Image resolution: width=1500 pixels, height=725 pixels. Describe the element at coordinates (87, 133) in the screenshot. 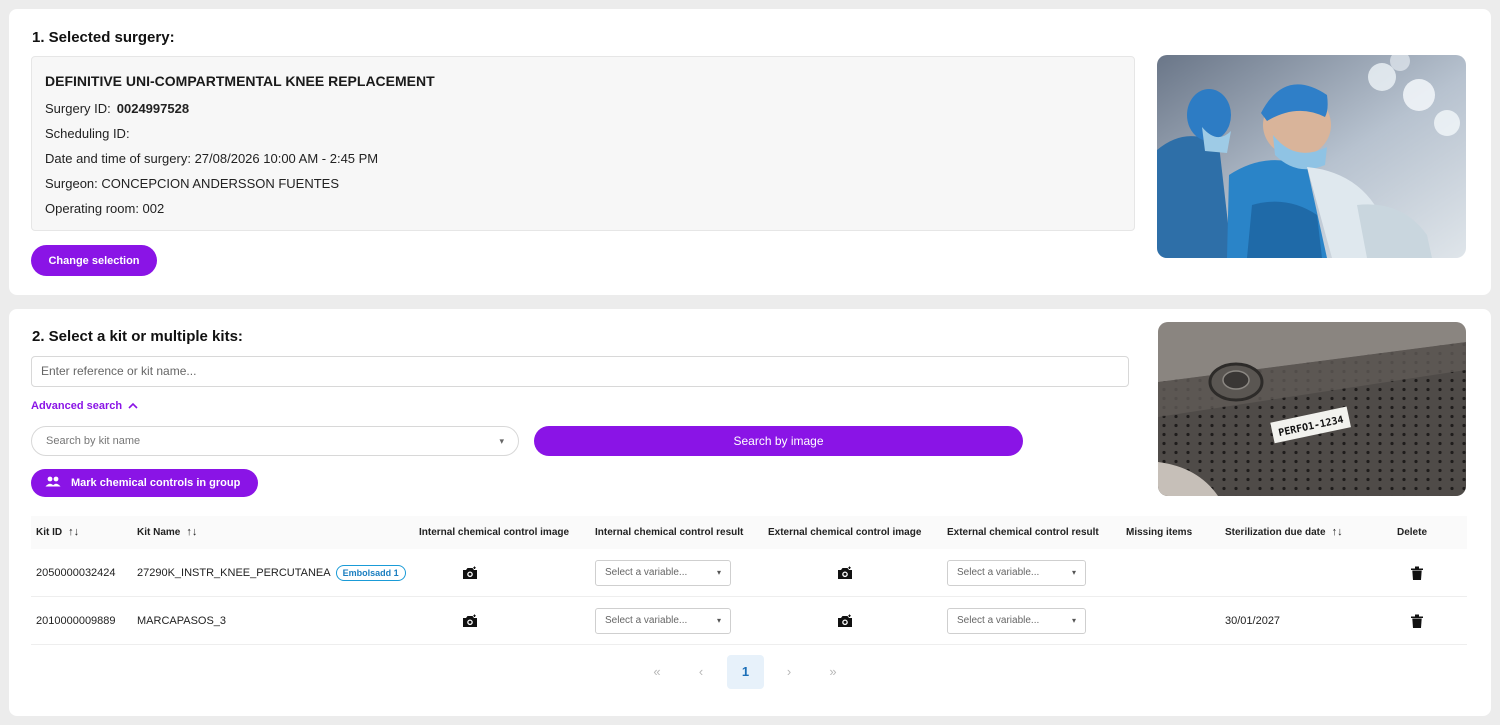

I see `scheduling-id-line: Scheduling ID:` at that location.